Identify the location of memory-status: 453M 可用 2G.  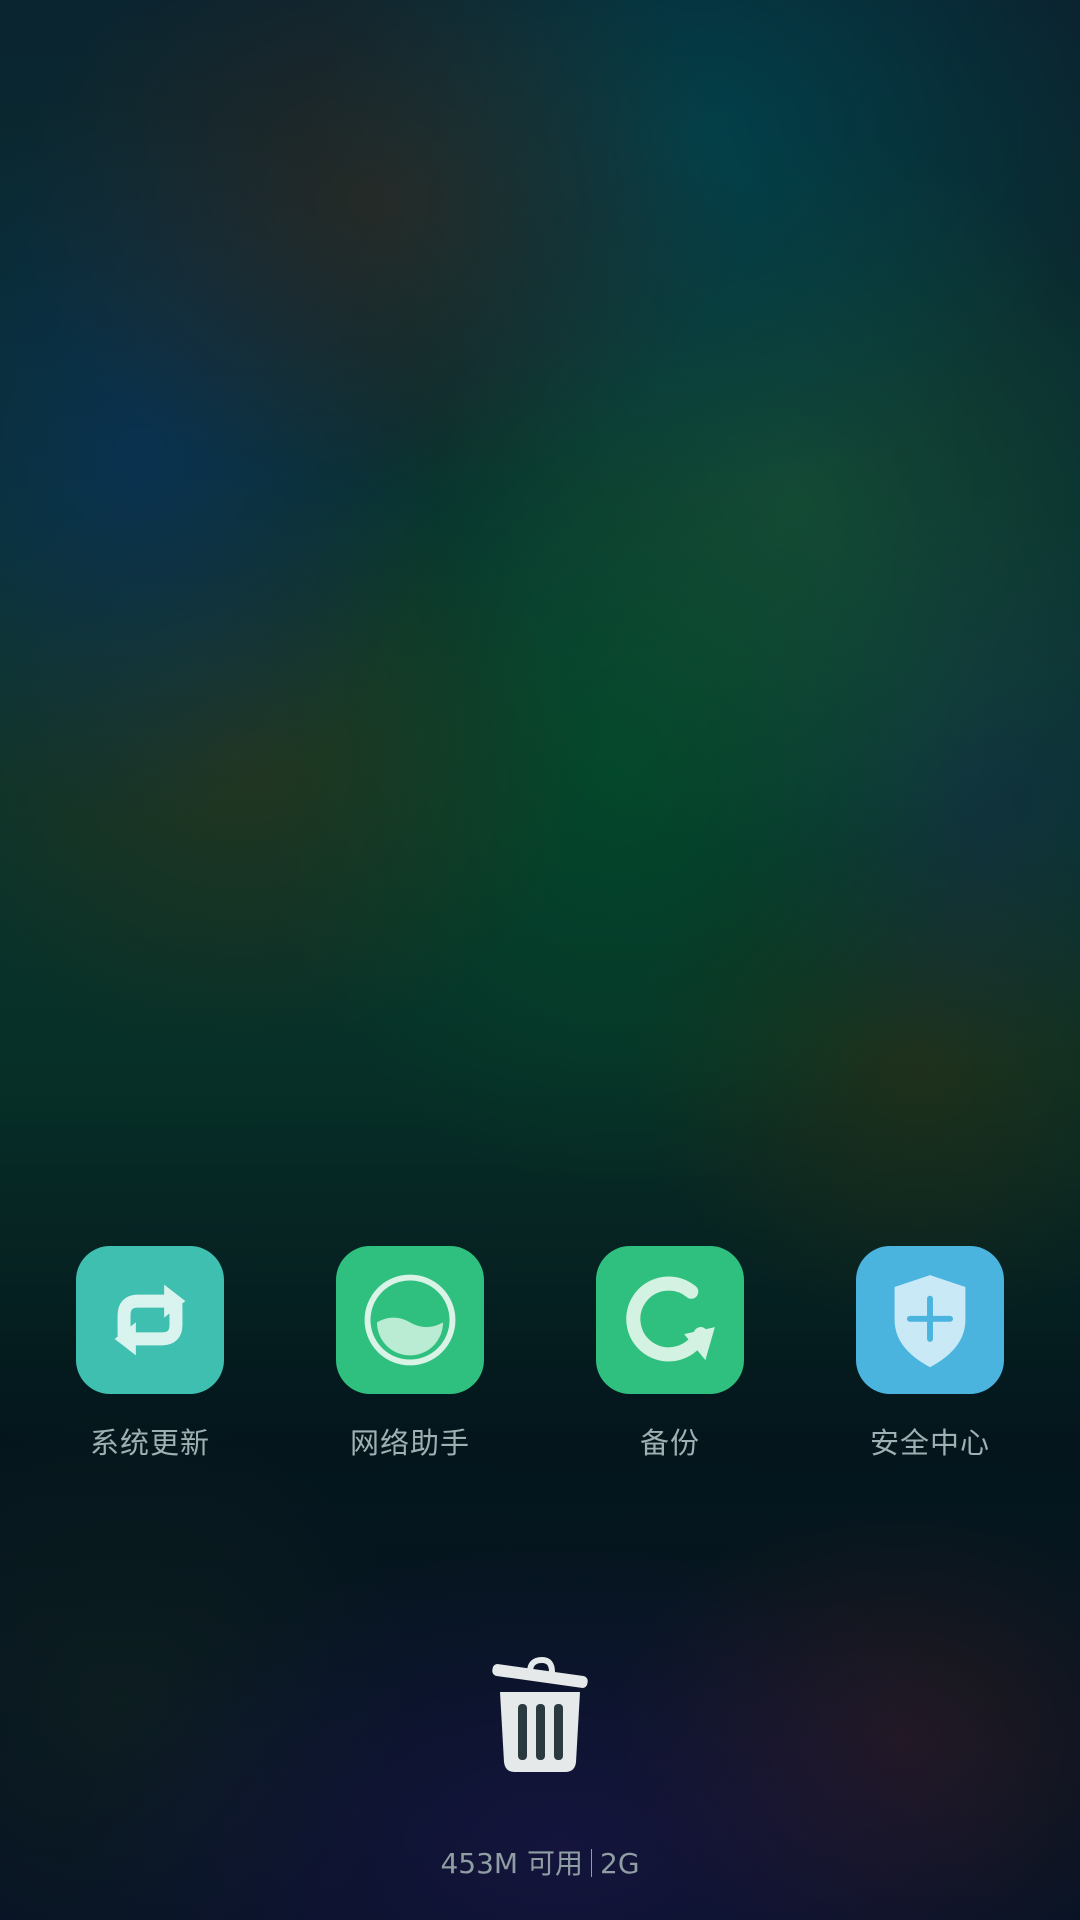
(540, 1862).